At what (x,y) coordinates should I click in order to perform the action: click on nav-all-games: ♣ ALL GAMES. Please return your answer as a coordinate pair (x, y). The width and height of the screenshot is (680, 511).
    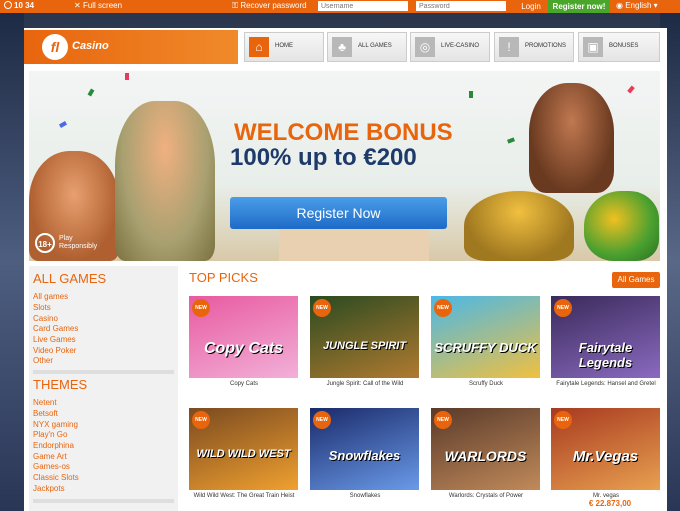
    Looking at the image, I should click on (367, 47).